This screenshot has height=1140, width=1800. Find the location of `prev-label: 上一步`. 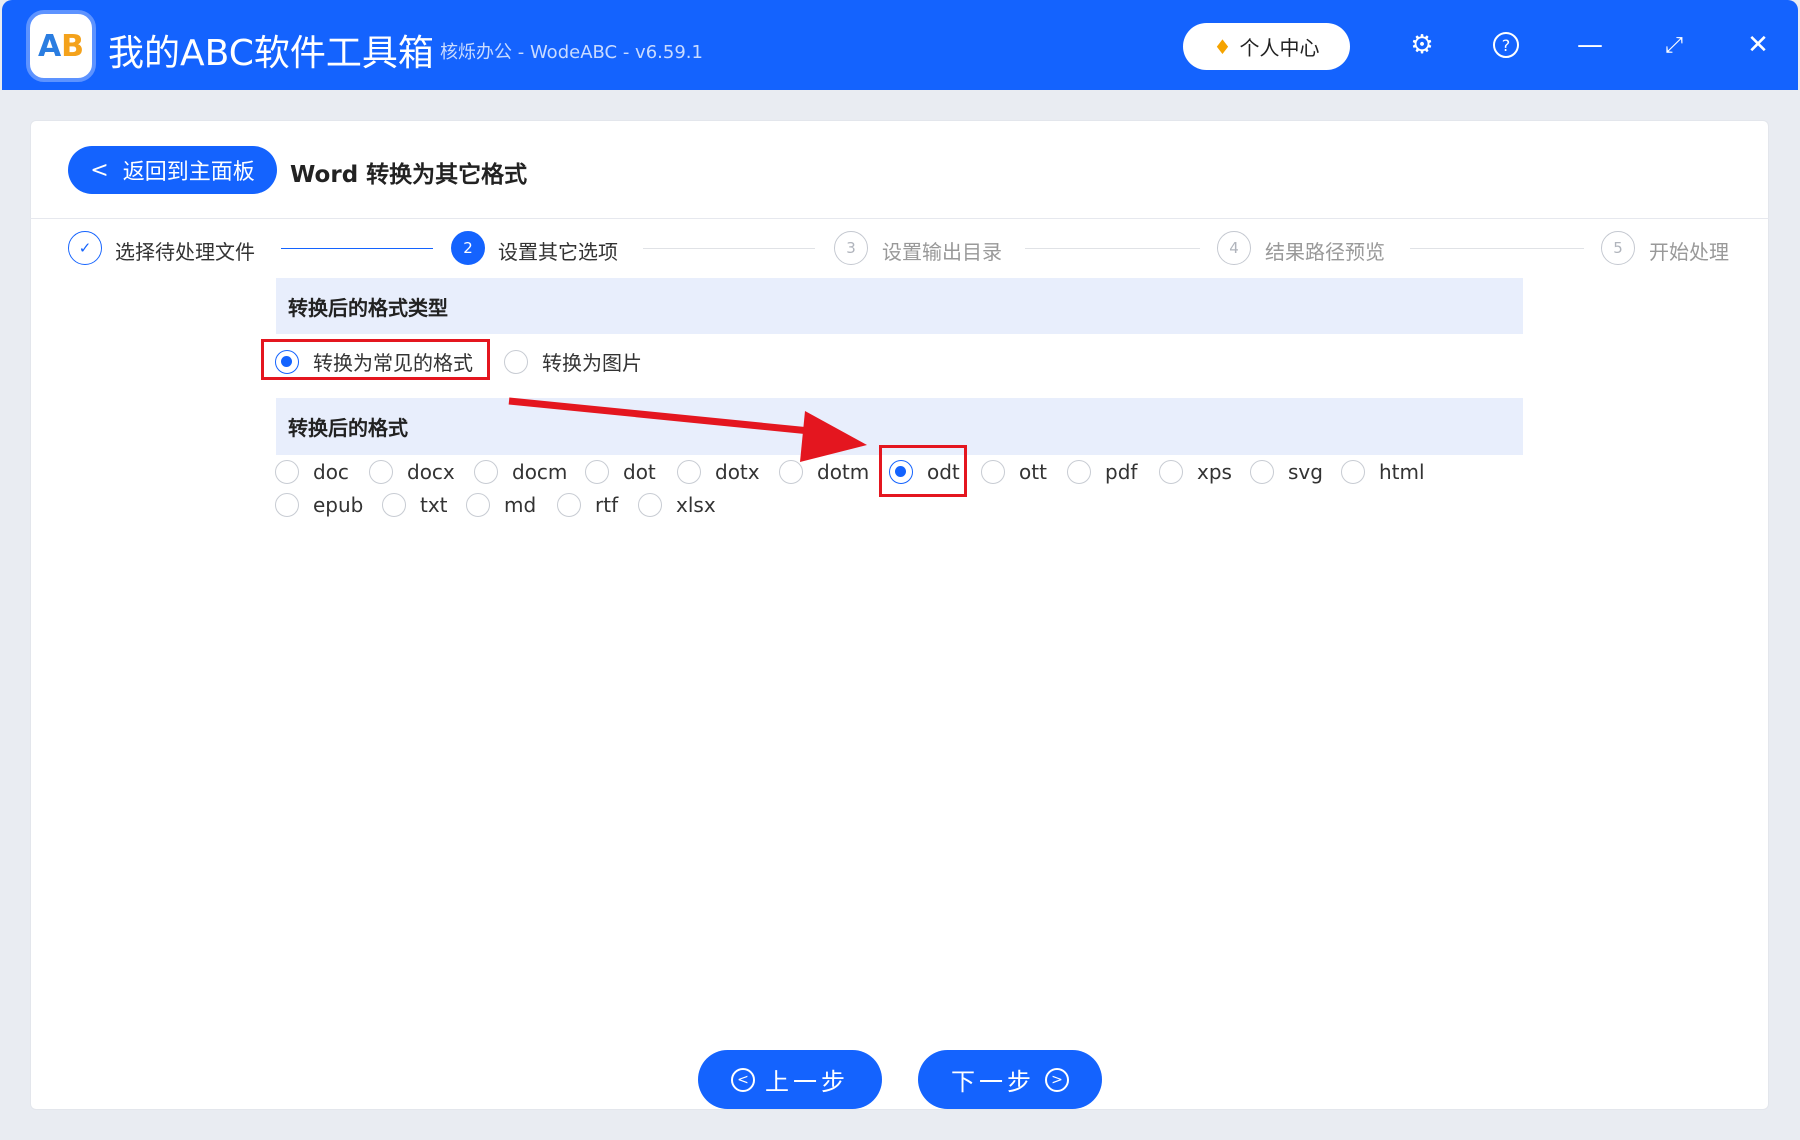

prev-label: 上一步 is located at coordinates (807, 1082).